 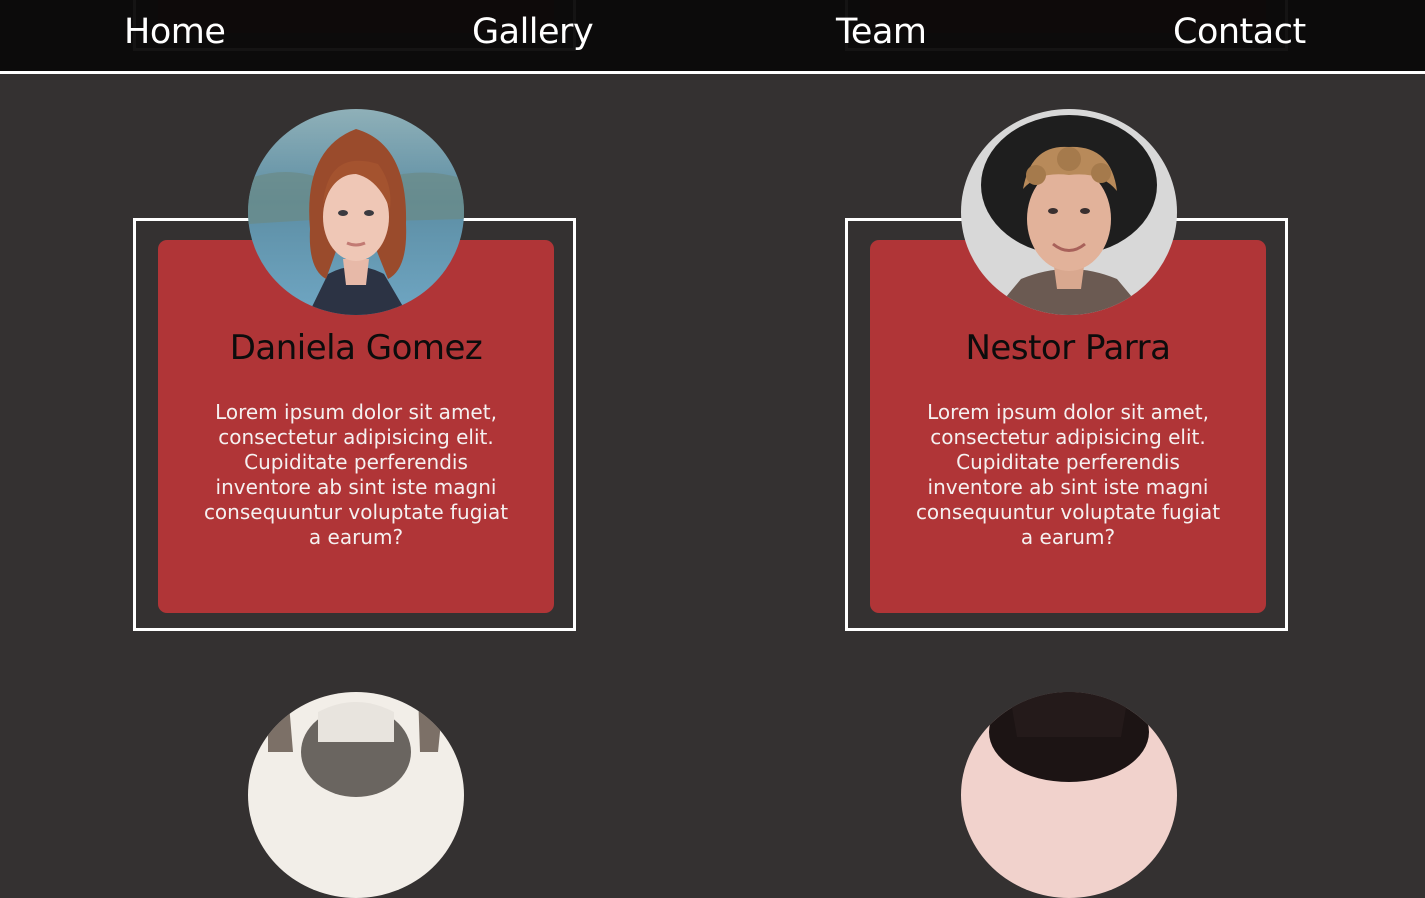 What do you see at coordinates (1239, 32) in the screenshot?
I see `nav-link-contact: Contact` at bounding box center [1239, 32].